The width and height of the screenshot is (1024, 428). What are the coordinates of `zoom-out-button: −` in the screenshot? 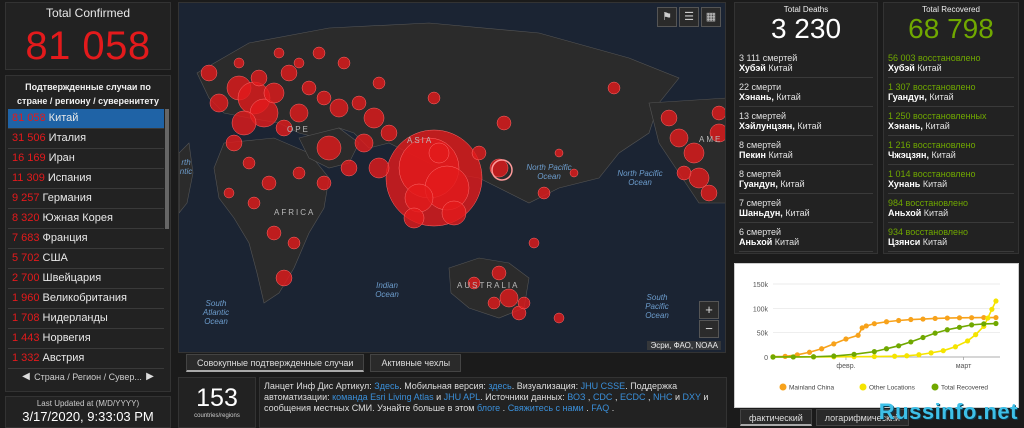 It's located at (709, 329).